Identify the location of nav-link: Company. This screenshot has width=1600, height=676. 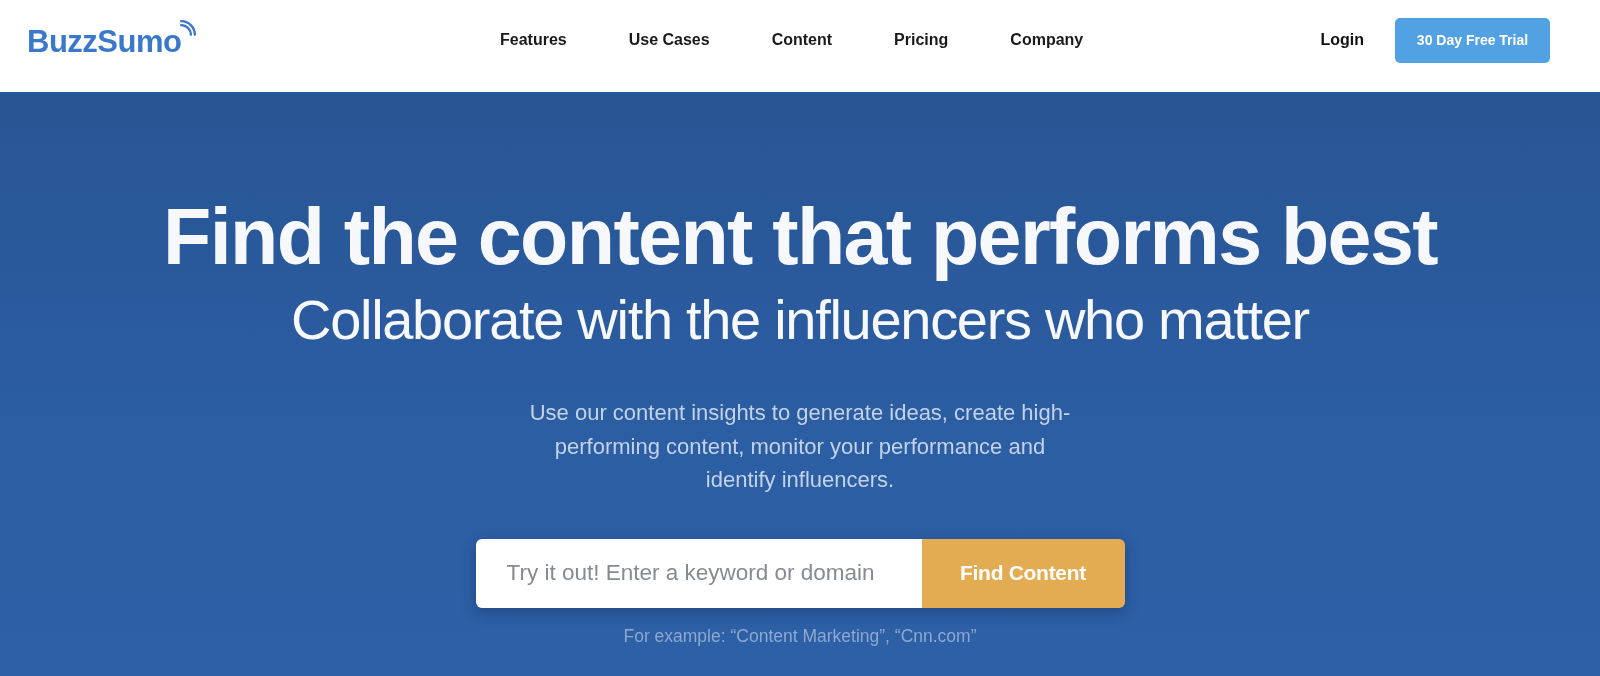
(1047, 40).